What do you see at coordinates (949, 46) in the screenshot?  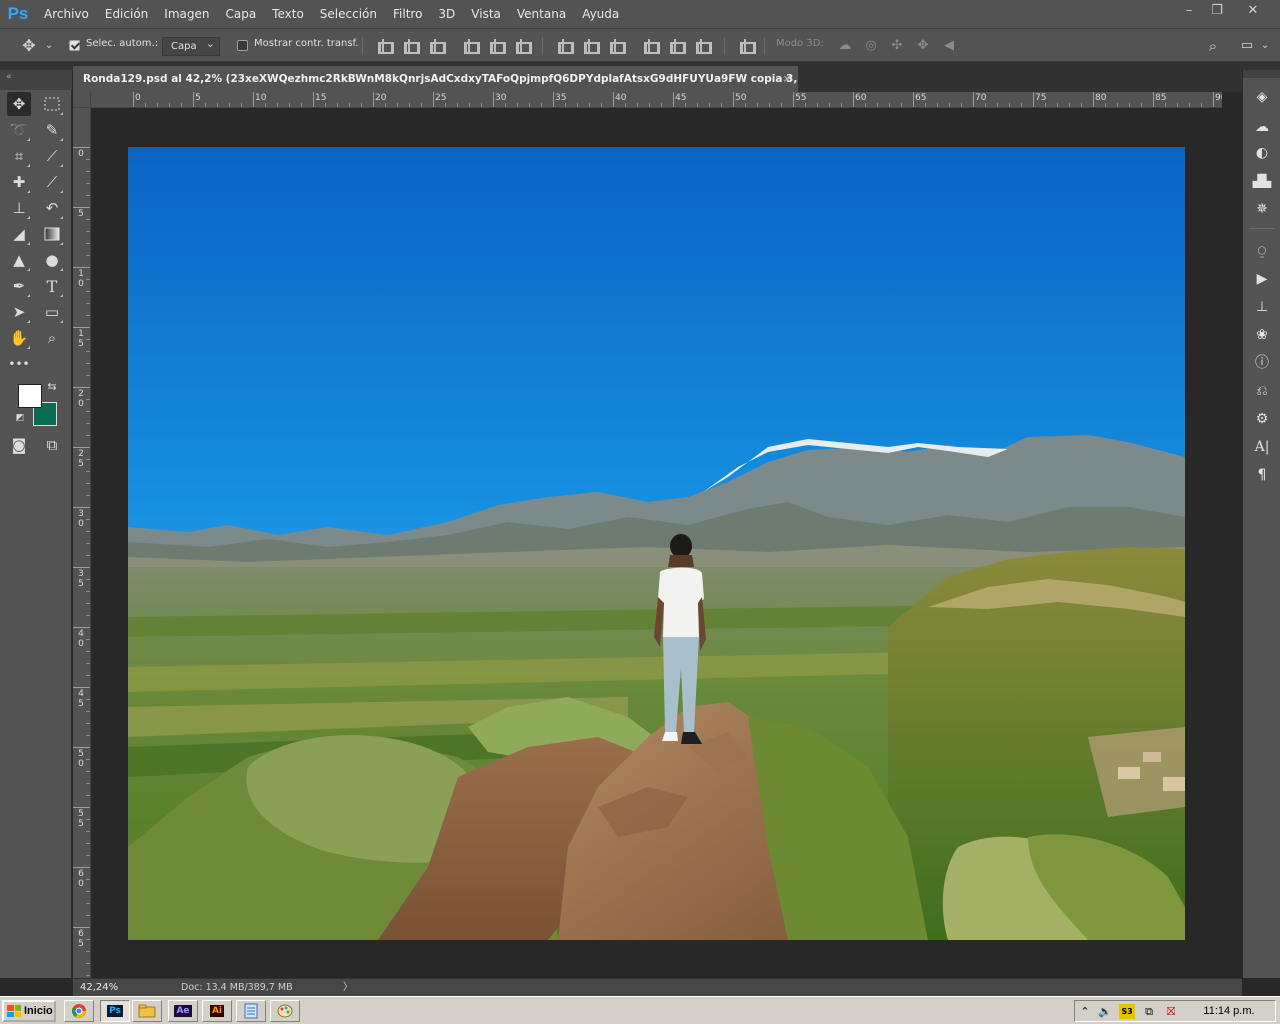 I see `camera-3d-icon: ◀` at bounding box center [949, 46].